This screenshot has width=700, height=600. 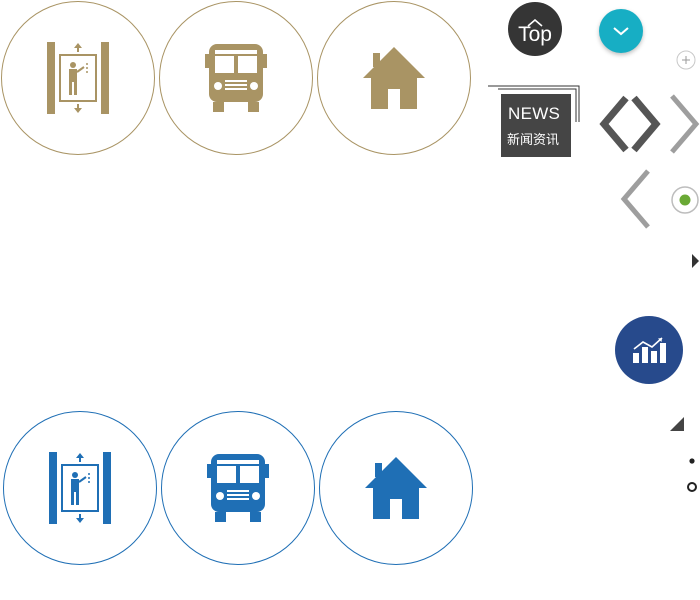 I want to click on chevron-down-icon, so click(x=621, y=31).